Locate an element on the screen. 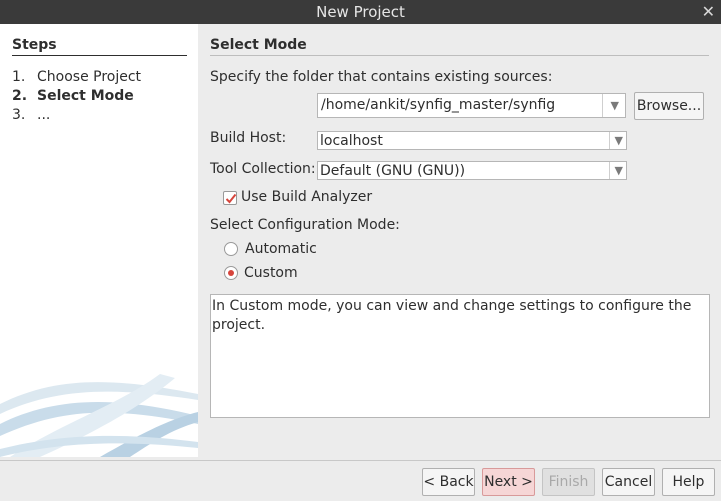  step-item-2: 2. Select Mode is located at coordinates (76, 96).